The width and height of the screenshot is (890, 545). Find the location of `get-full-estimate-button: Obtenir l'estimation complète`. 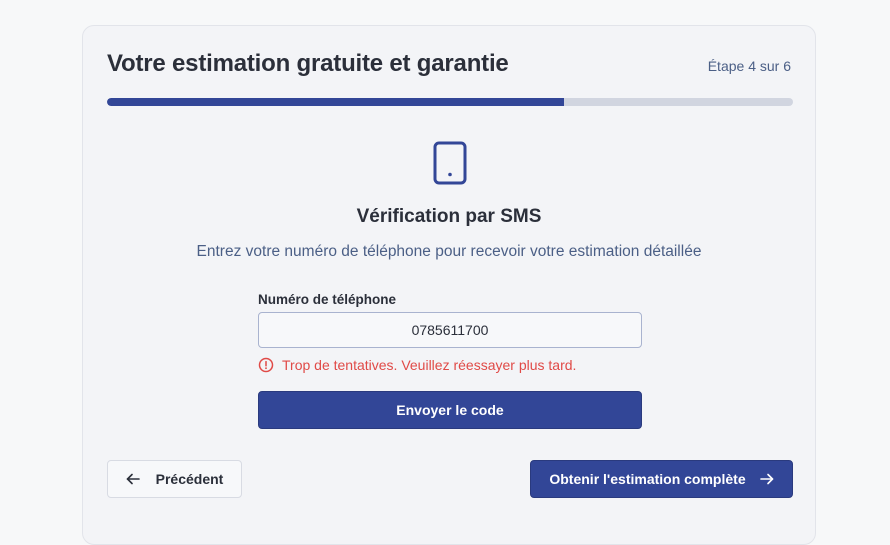

get-full-estimate-button: Obtenir l'estimation complète is located at coordinates (661, 479).